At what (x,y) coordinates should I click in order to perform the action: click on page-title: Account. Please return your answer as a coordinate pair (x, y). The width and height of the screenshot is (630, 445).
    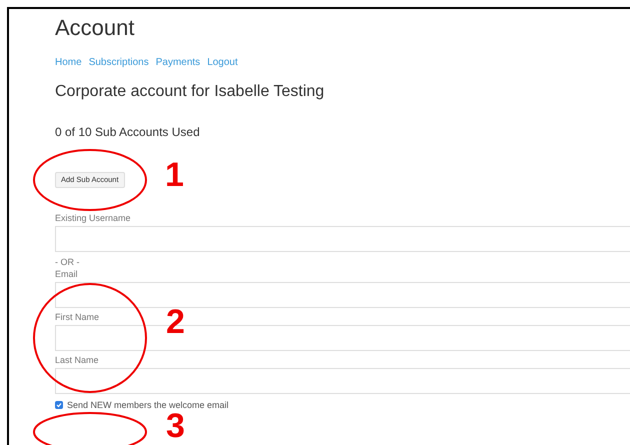
    Looking at the image, I should click on (95, 28).